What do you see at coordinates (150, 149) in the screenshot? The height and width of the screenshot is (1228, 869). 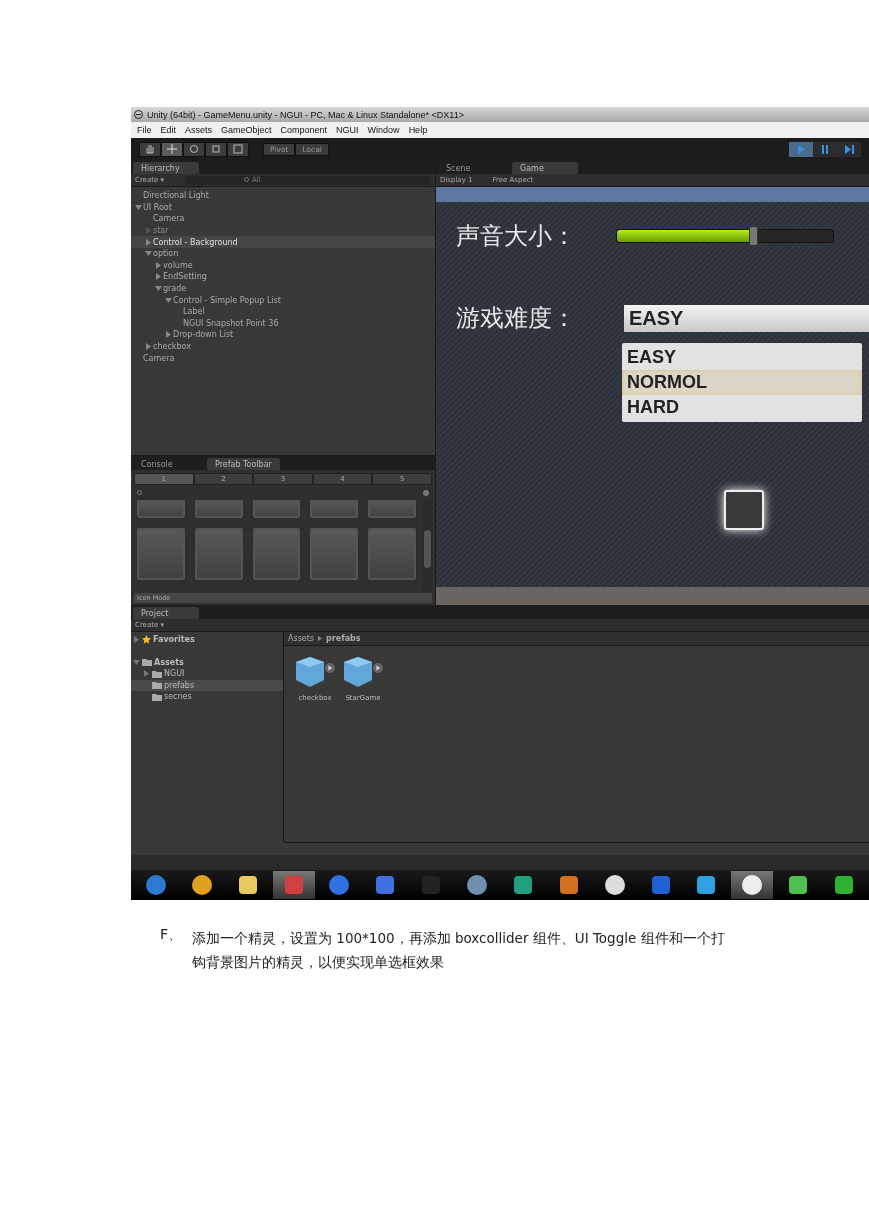 I see `hand-tool-button` at bounding box center [150, 149].